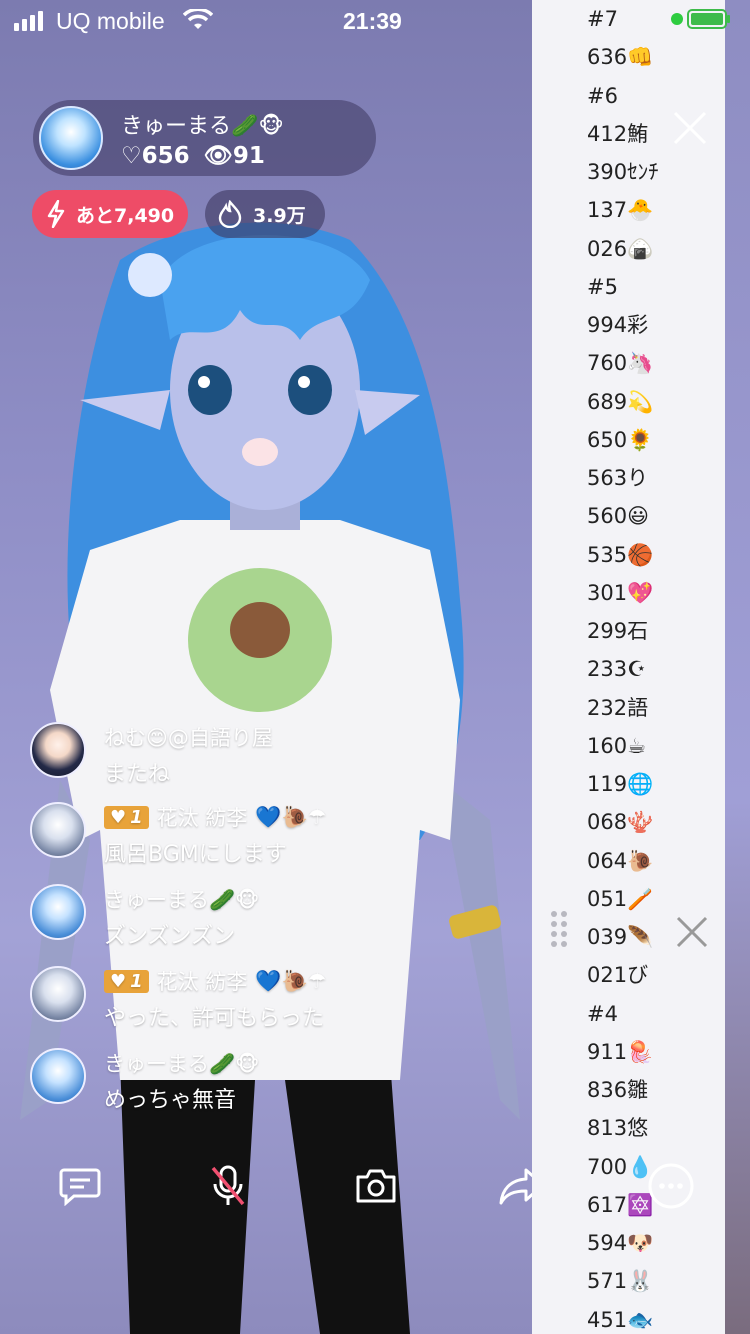 The image size is (750, 1334). I want to click on mute-mic-button, so click(228, 1186).